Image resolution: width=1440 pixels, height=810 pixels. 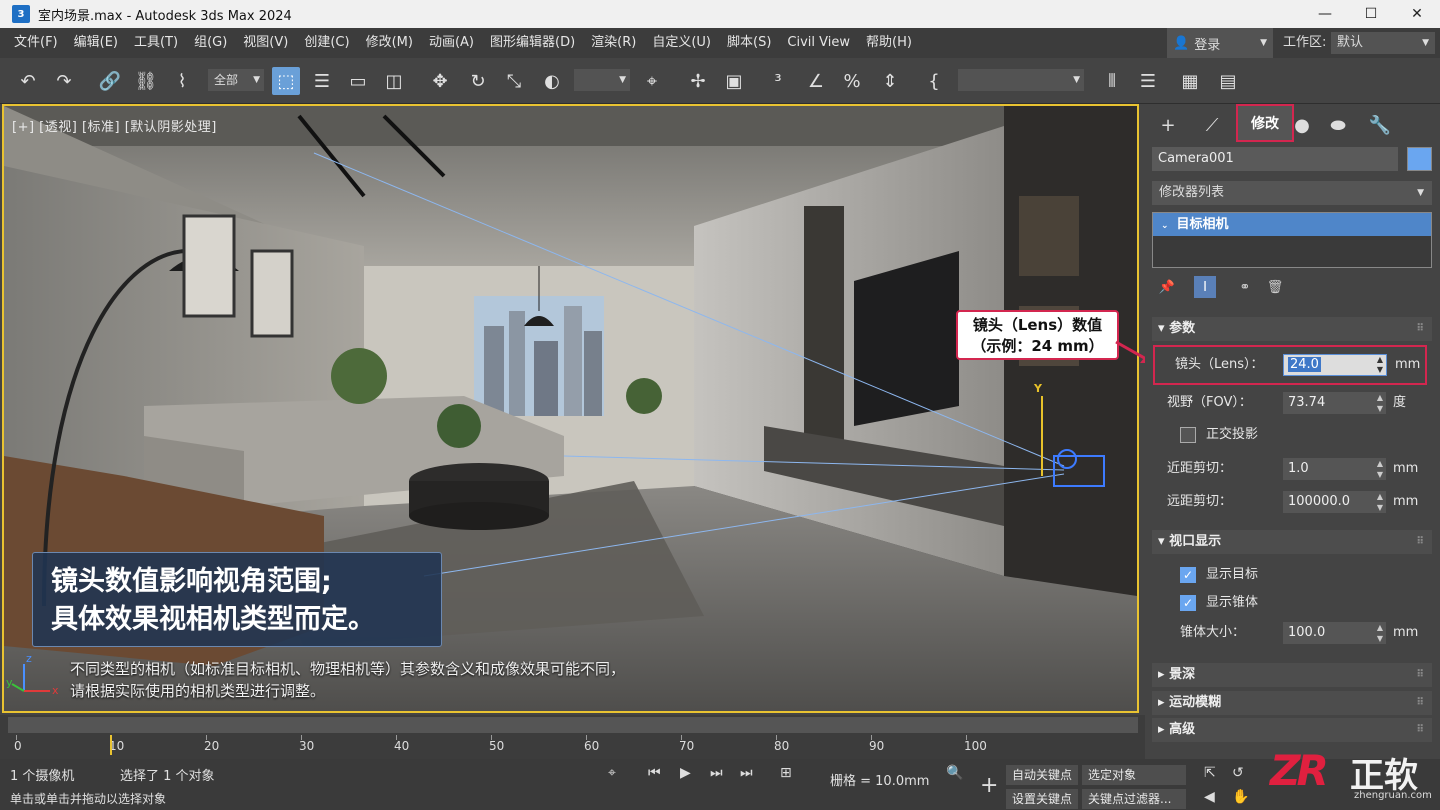 I want to click on make-unique-icon: ⚭, so click(x=1245, y=287).